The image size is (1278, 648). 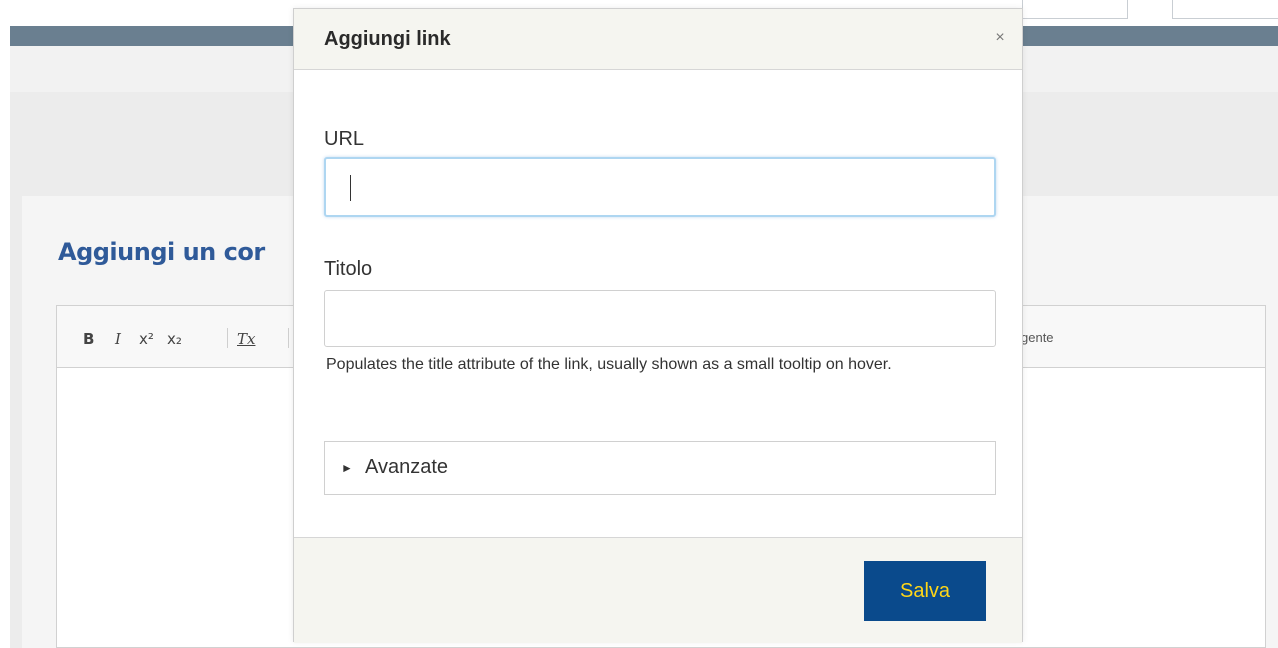 I want to click on bold-button: B, so click(x=88, y=339).